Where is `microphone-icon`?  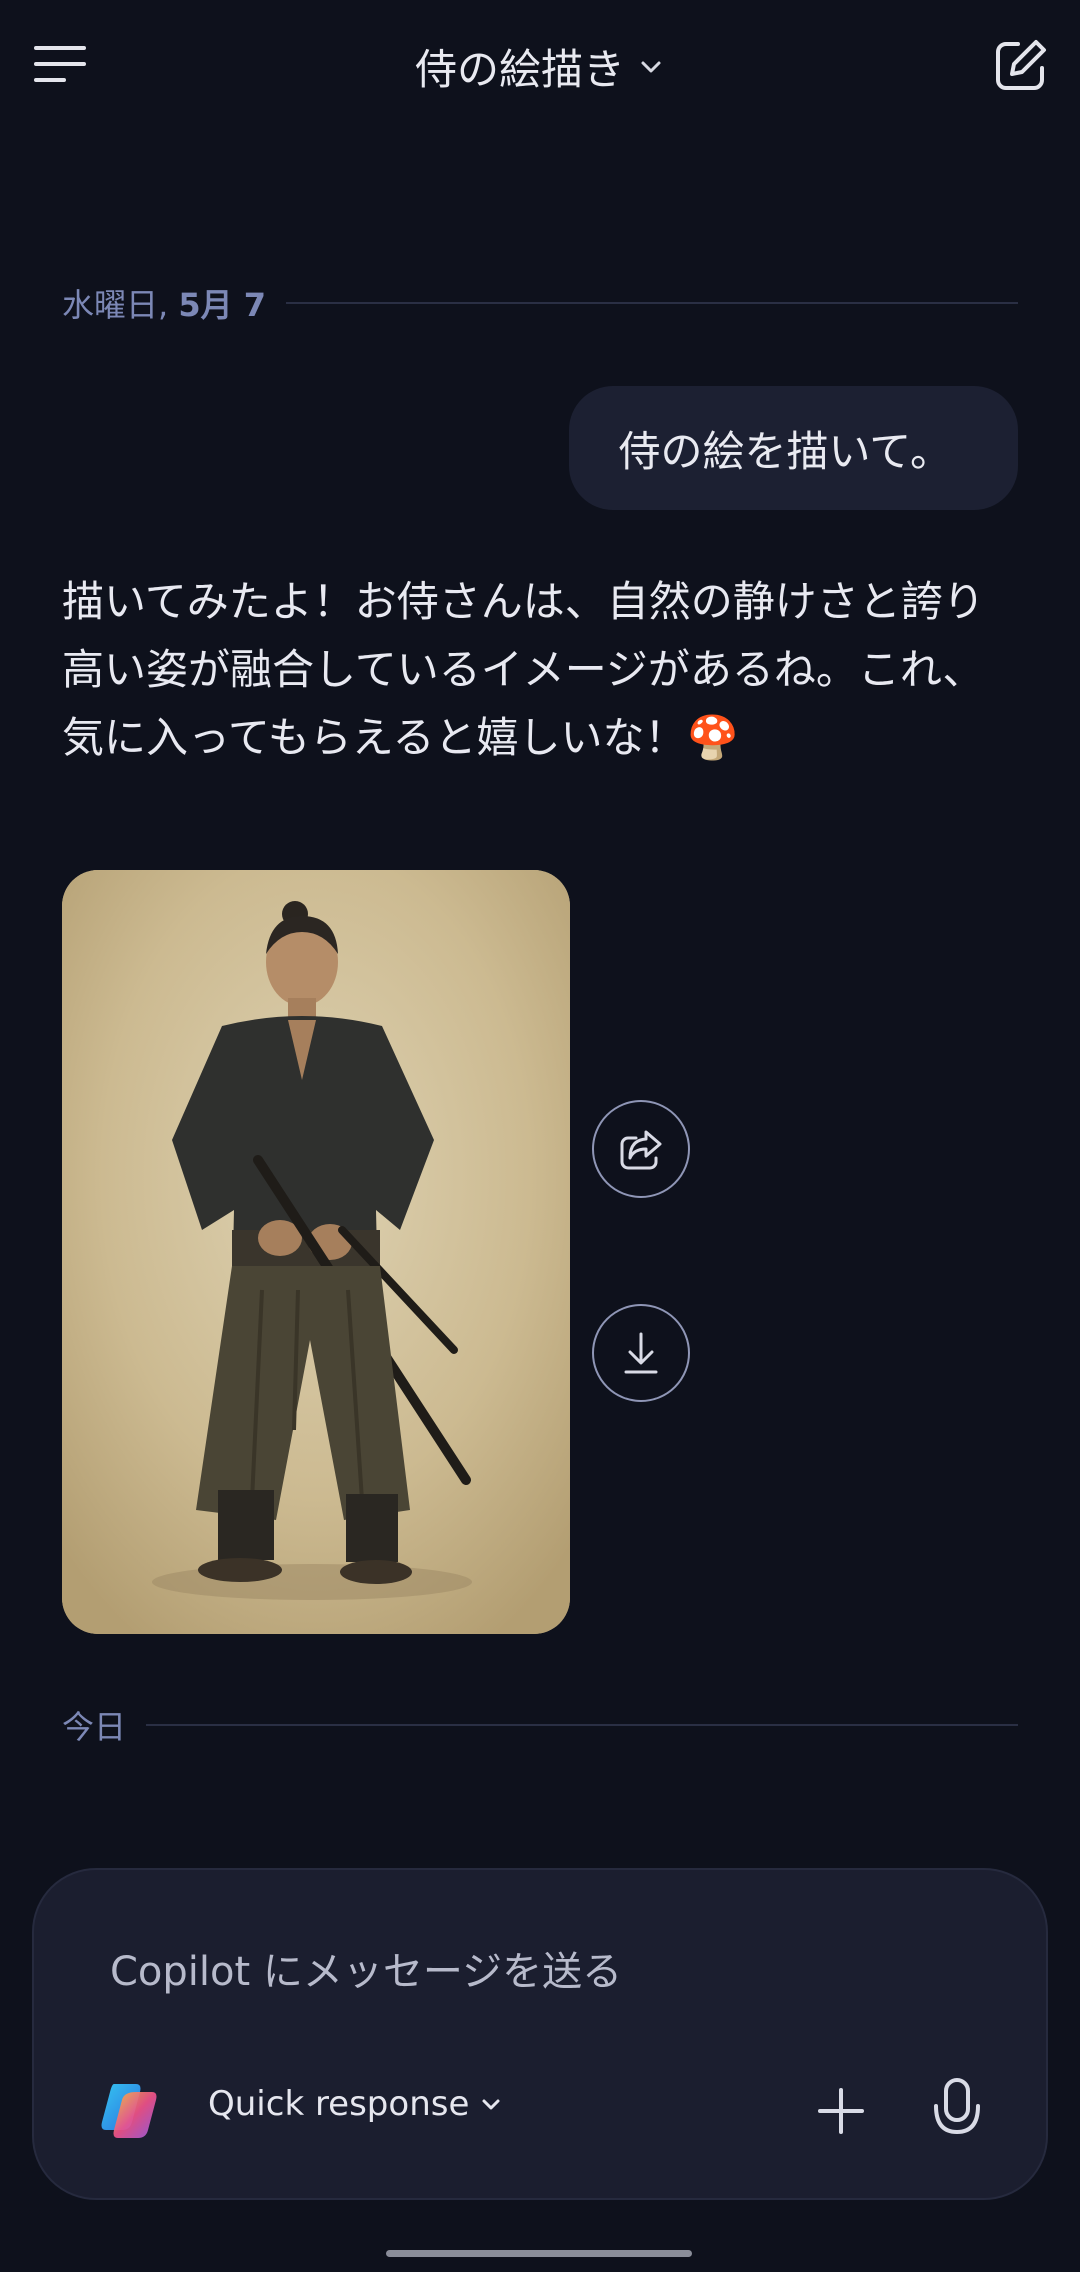
microphone-icon is located at coordinates (957, 2106).